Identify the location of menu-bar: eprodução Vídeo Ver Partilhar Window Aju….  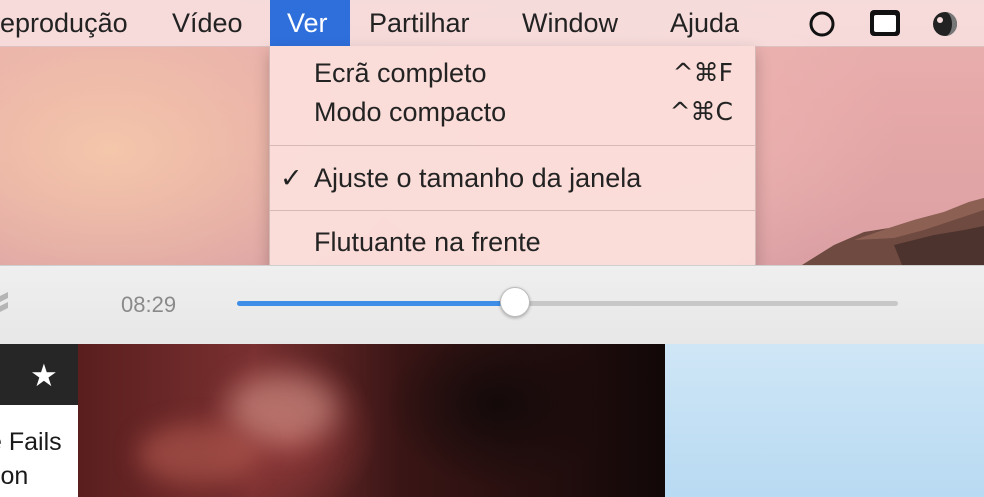
(492, 23).